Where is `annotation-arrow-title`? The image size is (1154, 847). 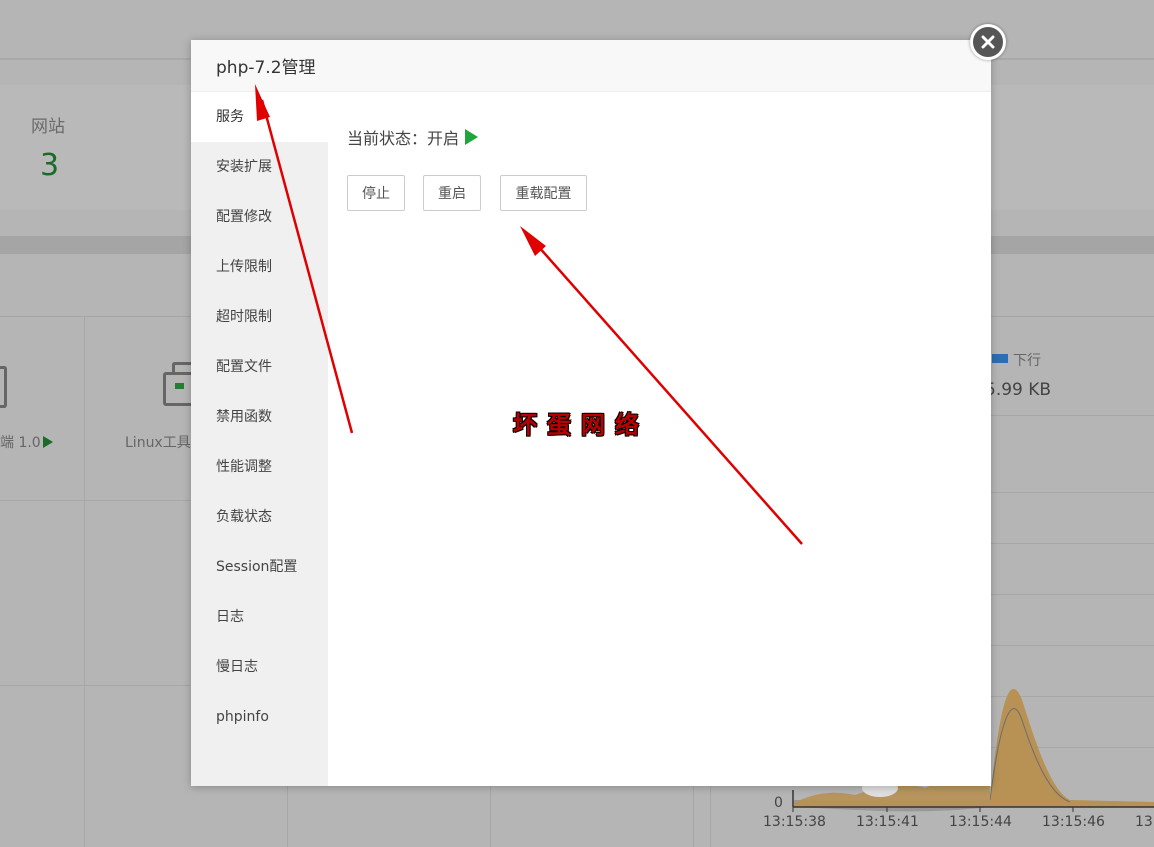 annotation-arrow-title is located at coordinates (304, 259).